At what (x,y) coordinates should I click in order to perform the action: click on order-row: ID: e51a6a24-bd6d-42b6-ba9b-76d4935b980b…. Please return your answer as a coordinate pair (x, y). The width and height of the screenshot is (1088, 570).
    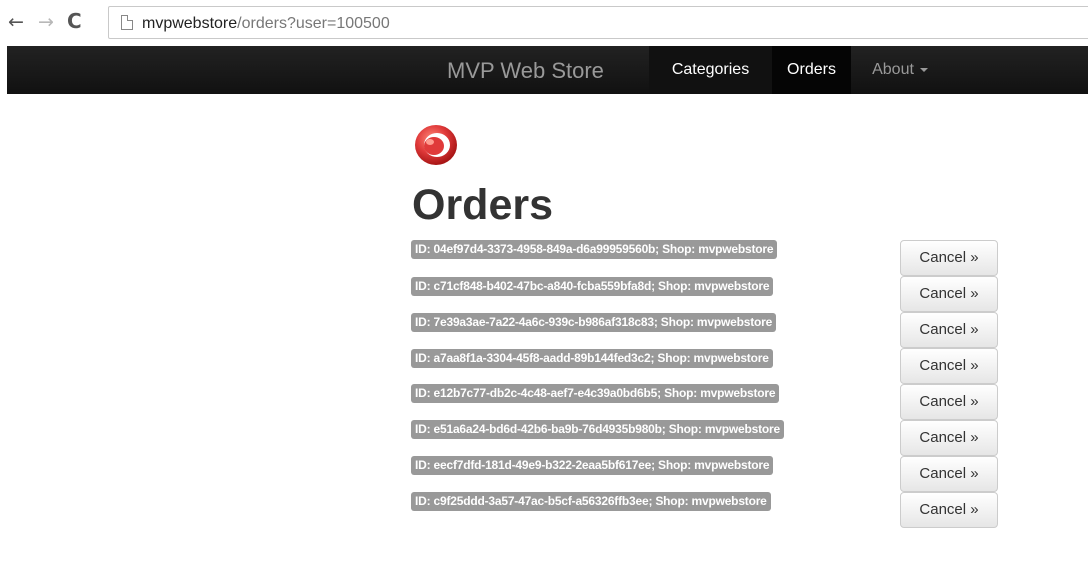
    Looking at the image, I should click on (544, 438).